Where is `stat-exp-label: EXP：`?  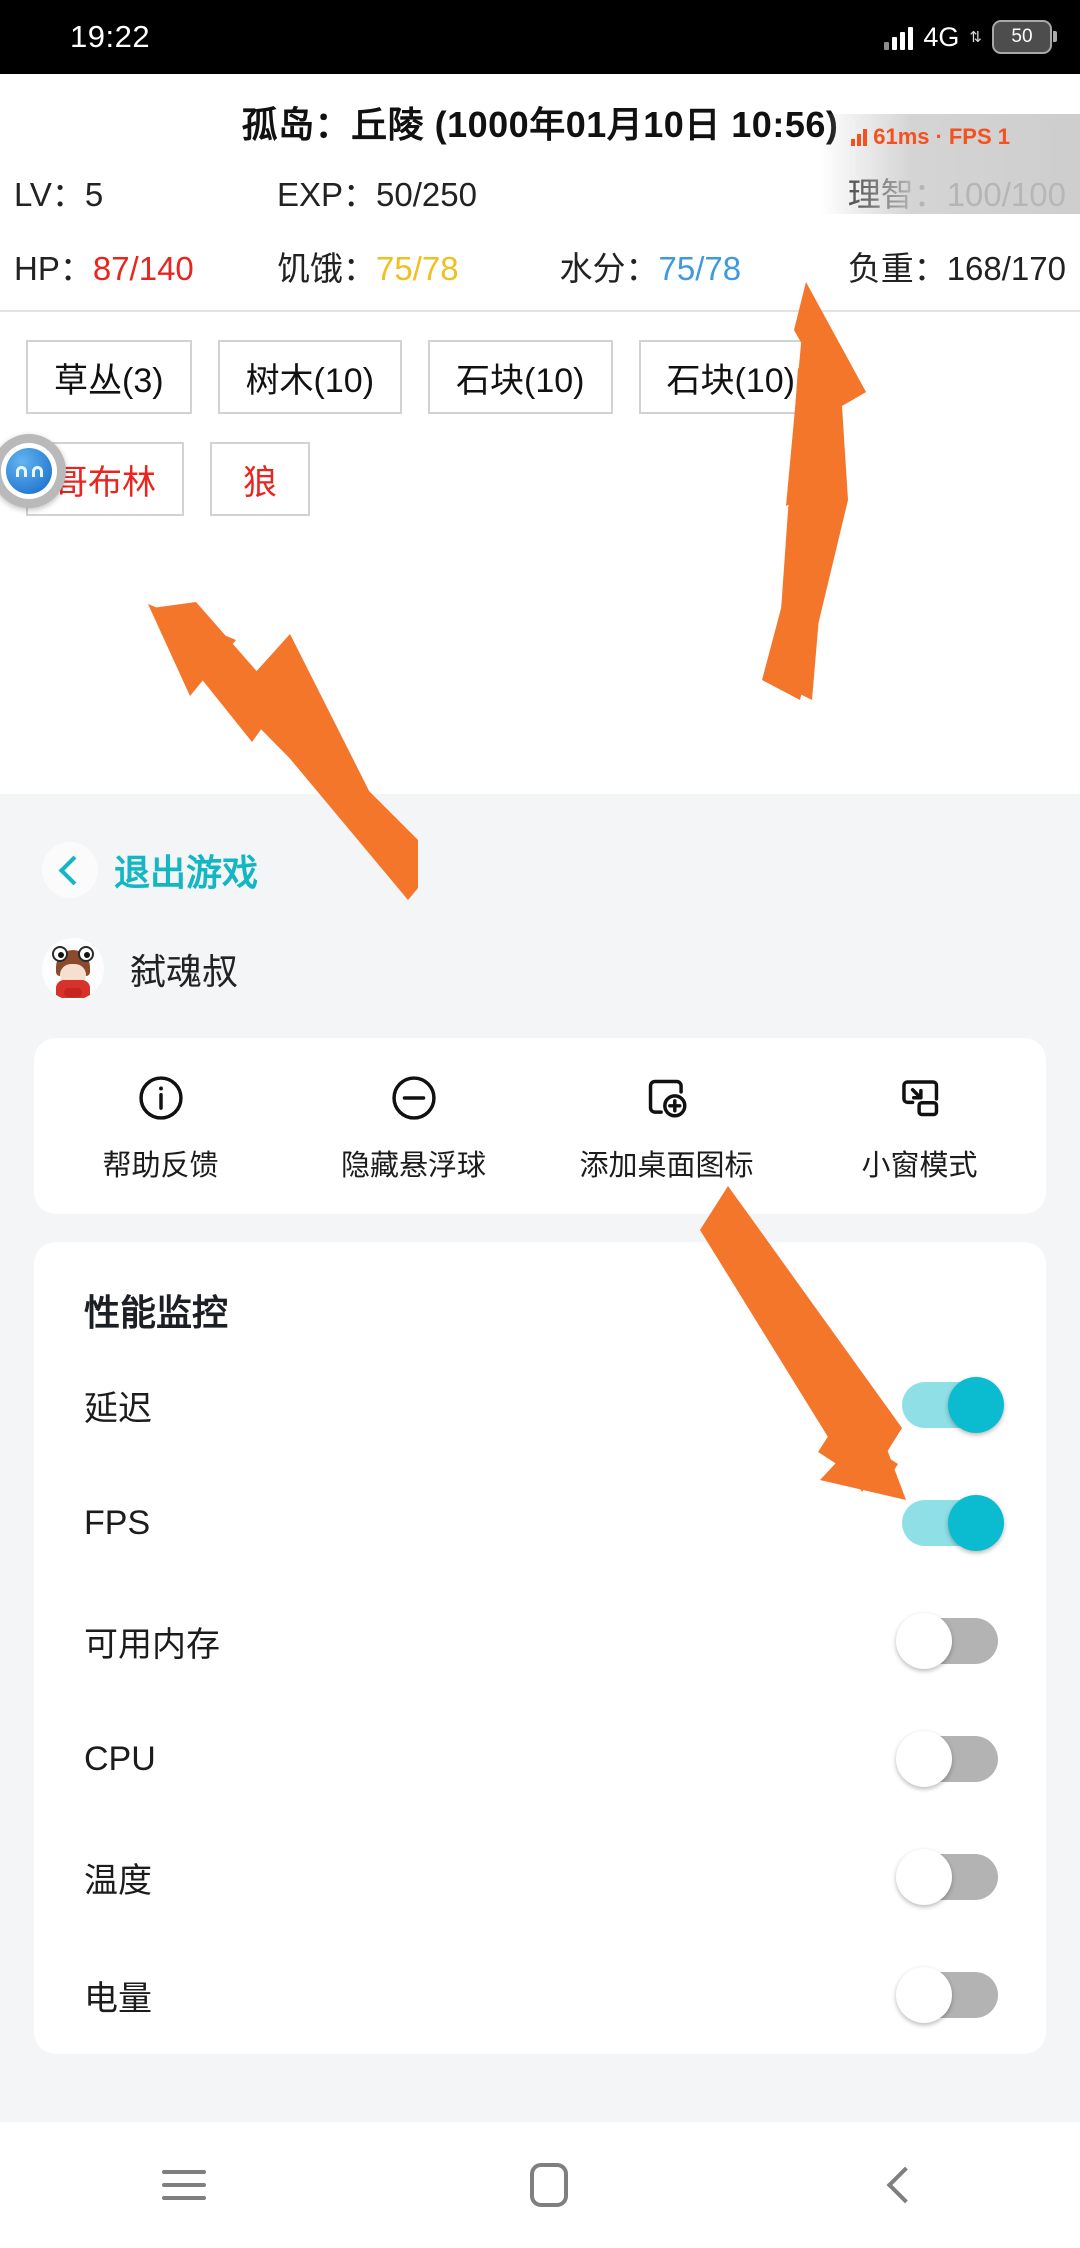 stat-exp-label: EXP： is located at coordinates (327, 194).